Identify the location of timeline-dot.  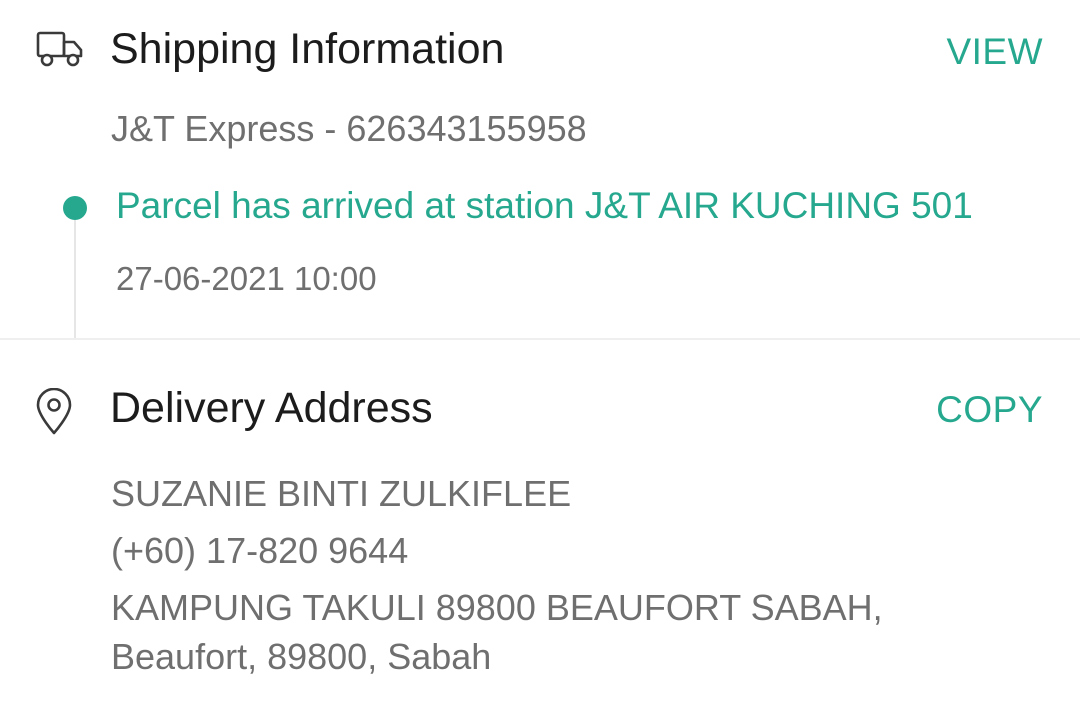
(75, 208).